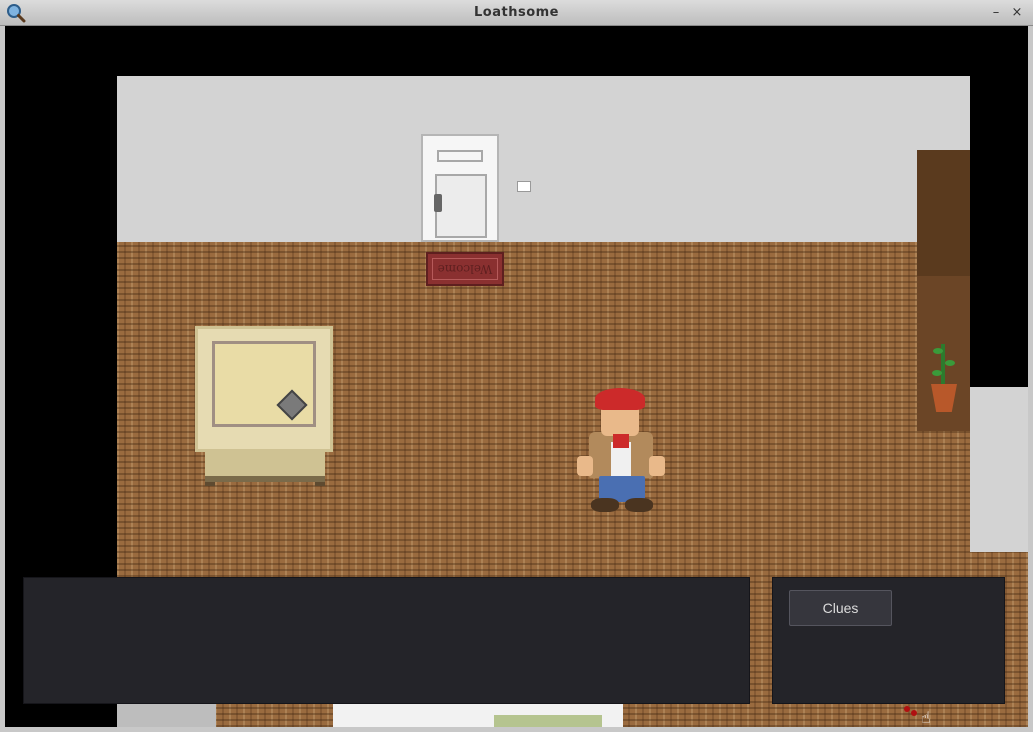 This screenshot has width=1033, height=732. Describe the element at coordinates (620, 399) in the screenshot. I see `character-red-cap` at that location.